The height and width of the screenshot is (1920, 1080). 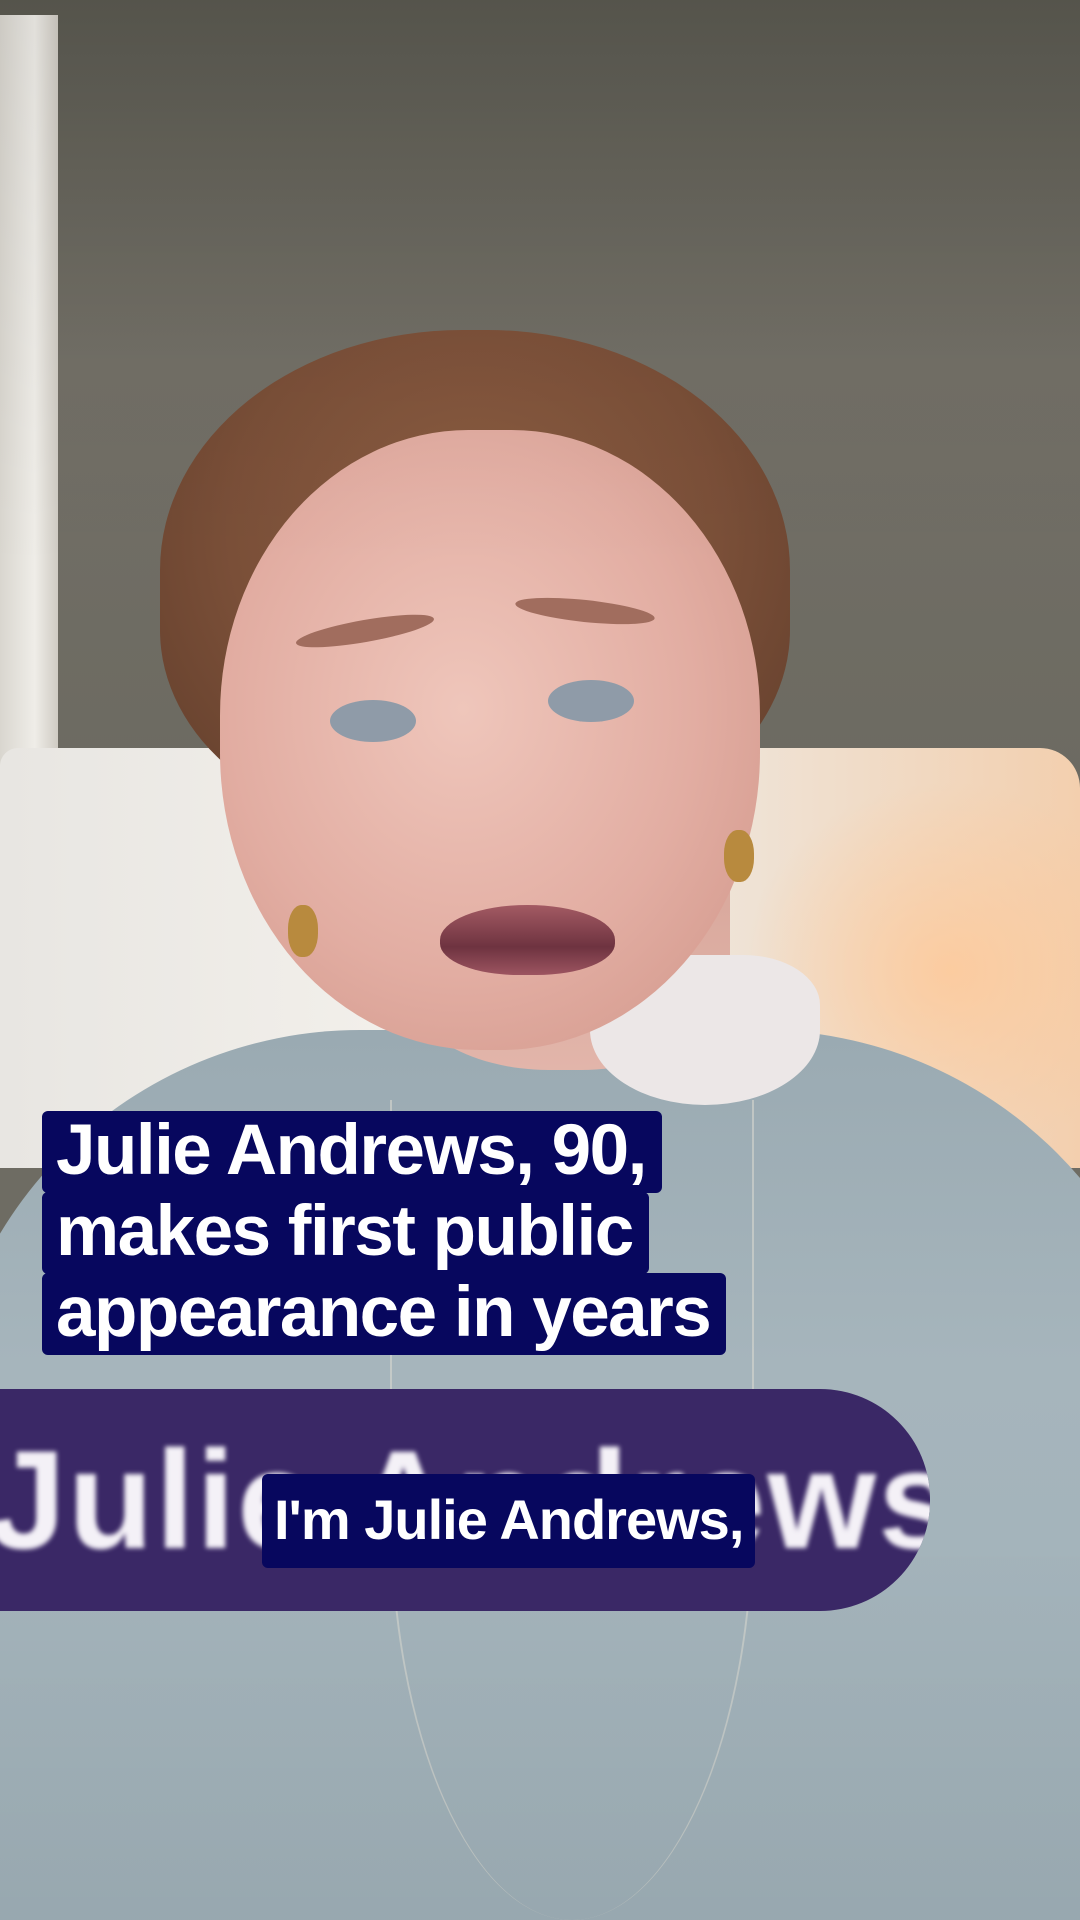 What do you see at coordinates (384, 1314) in the screenshot?
I see `headline-line: appearance in years` at bounding box center [384, 1314].